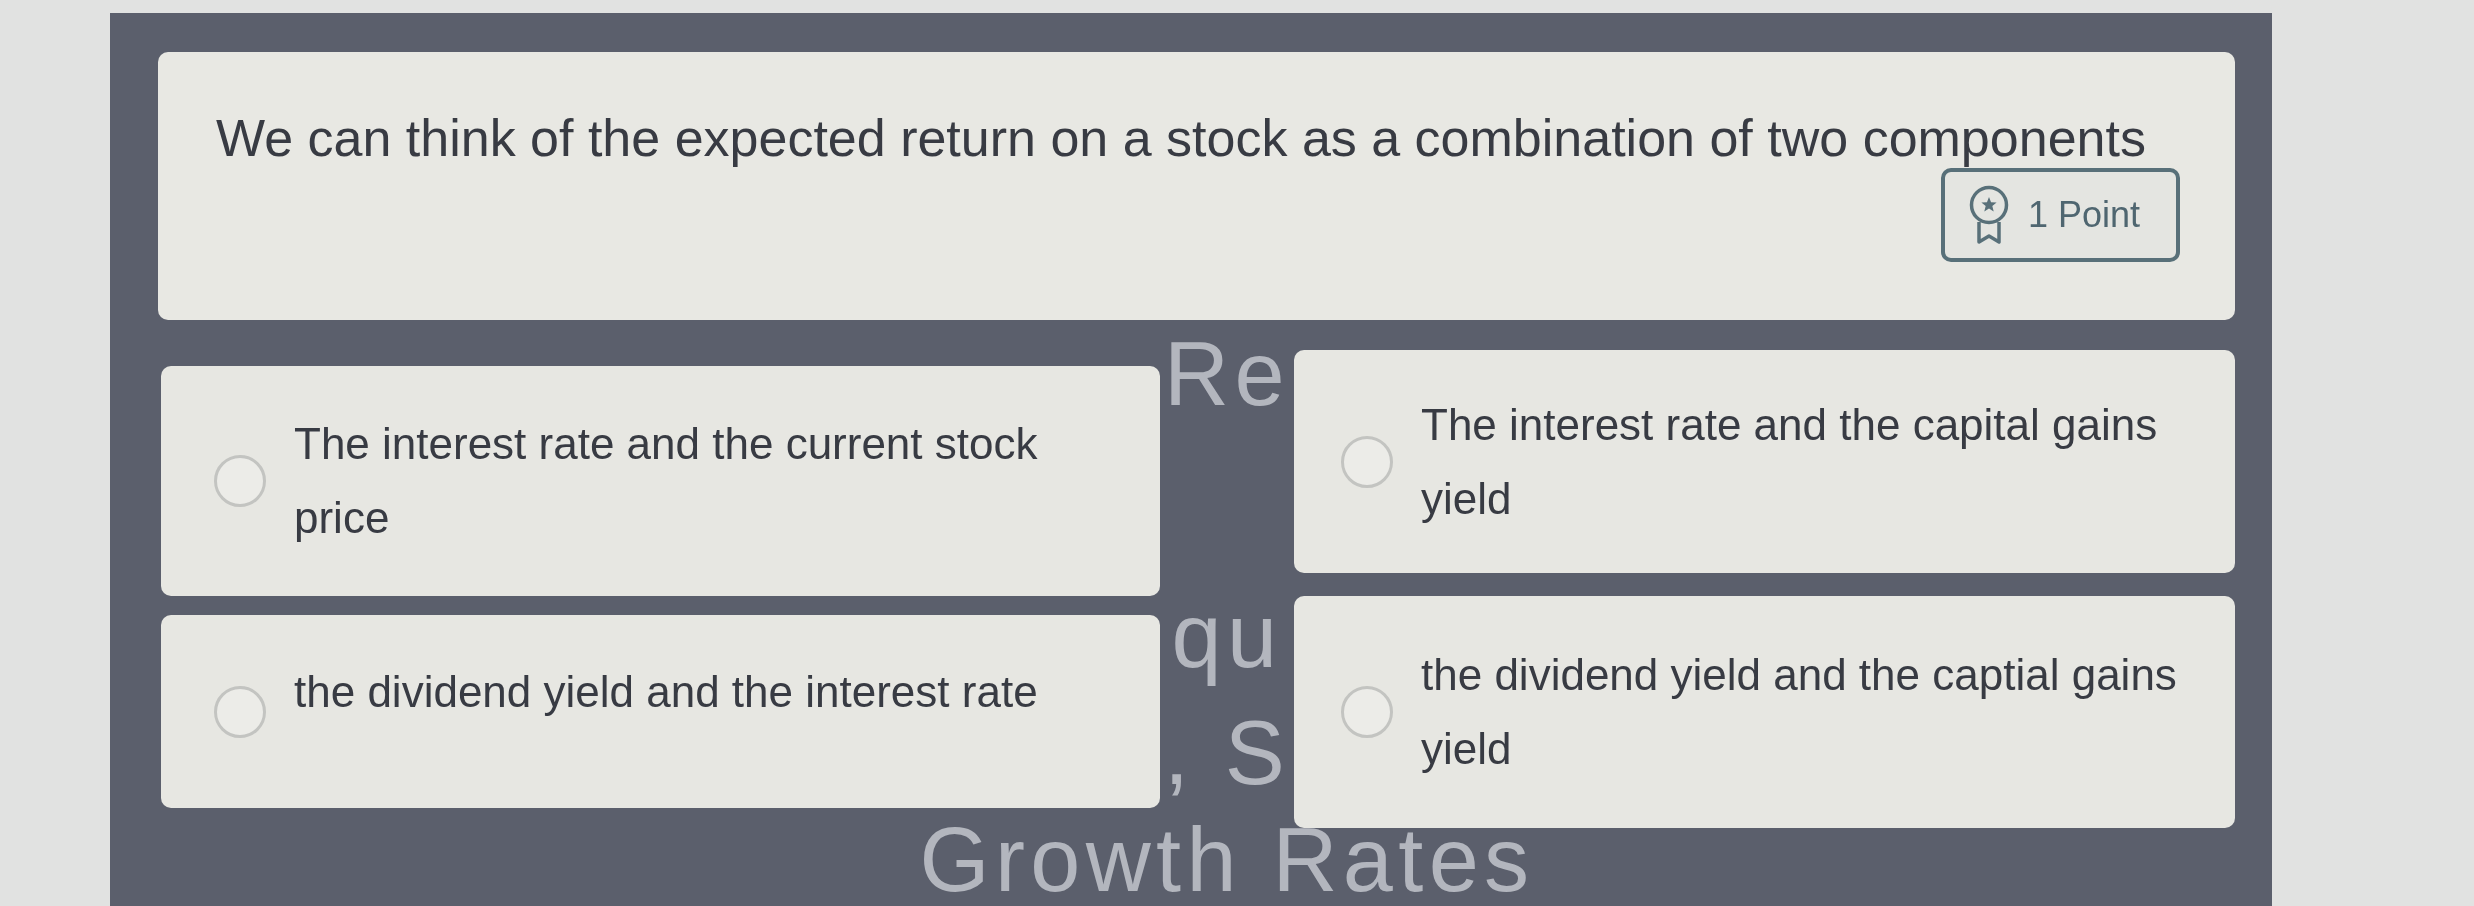 The image size is (2474, 906). Describe the element at coordinates (660, 711) in the screenshot. I see `answer-option: the dividend yield and the interest rate` at that location.